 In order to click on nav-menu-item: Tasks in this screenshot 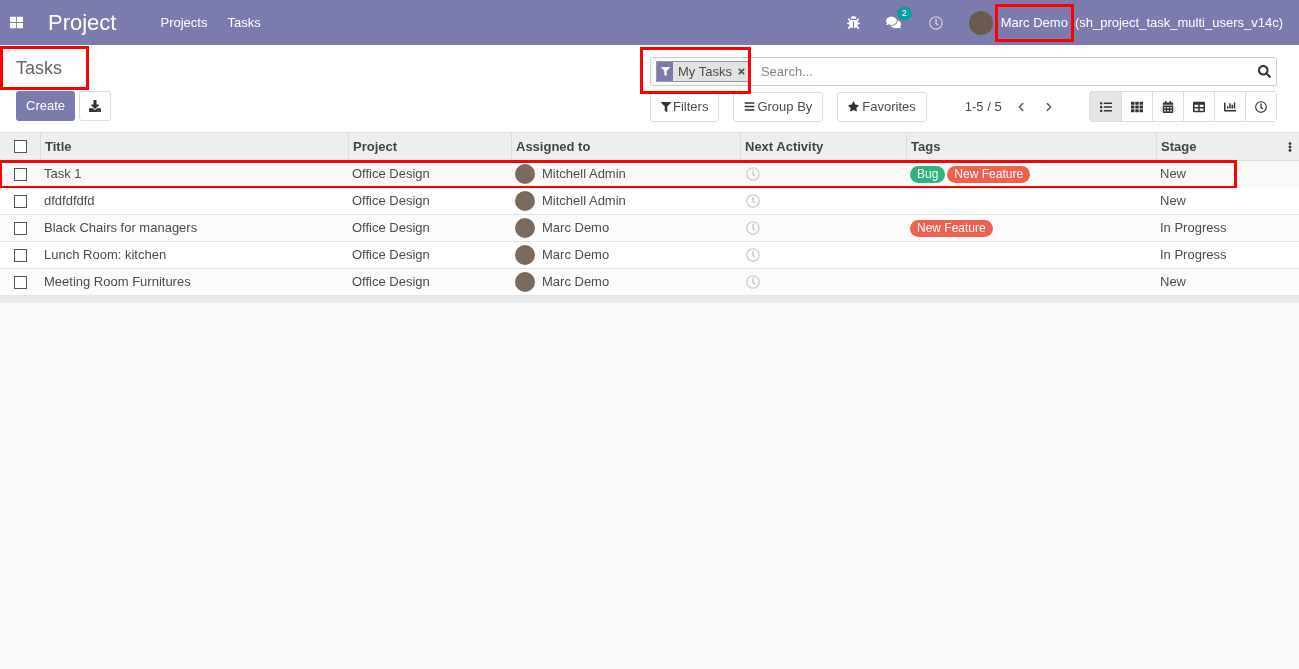, I will do `click(244, 22)`.